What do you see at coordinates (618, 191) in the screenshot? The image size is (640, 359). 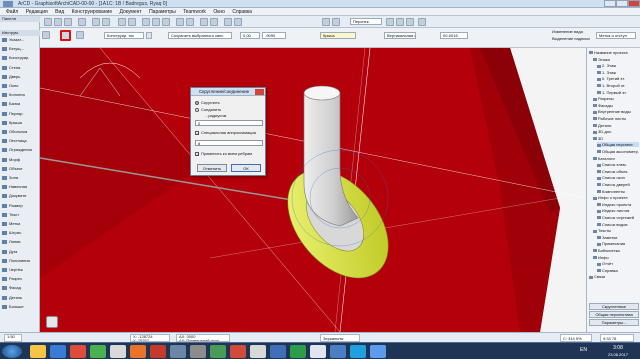 I see `navigator-item: Компоненты` at bounding box center [618, 191].